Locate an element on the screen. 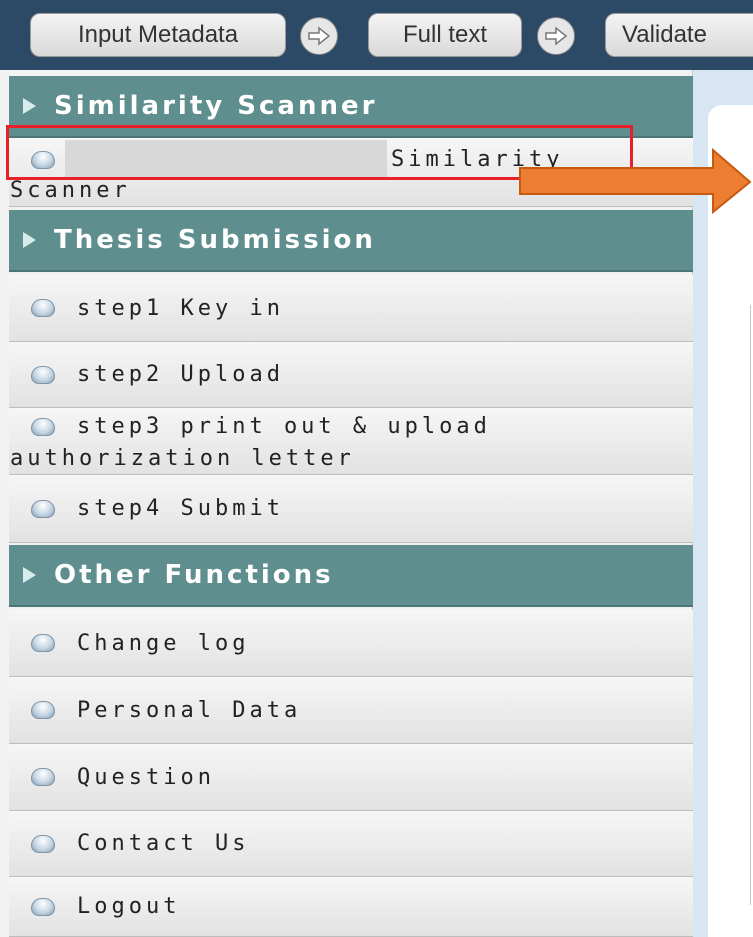  content-panel is located at coordinates (730, 521).